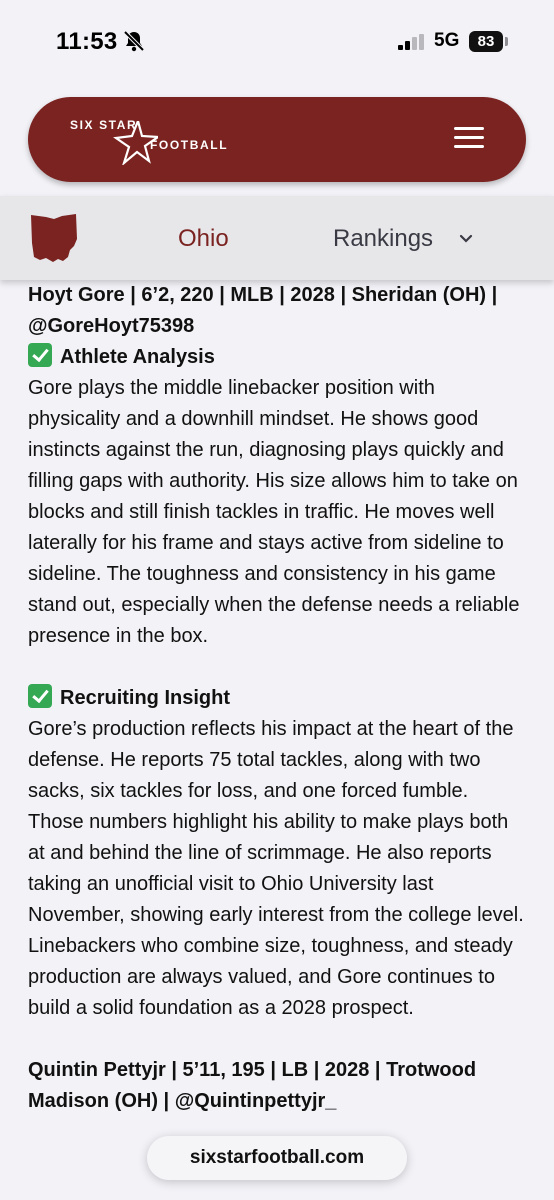  What do you see at coordinates (469, 139) in the screenshot?
I see `hamburger-menu-icon` at bounding box center [469, 139].